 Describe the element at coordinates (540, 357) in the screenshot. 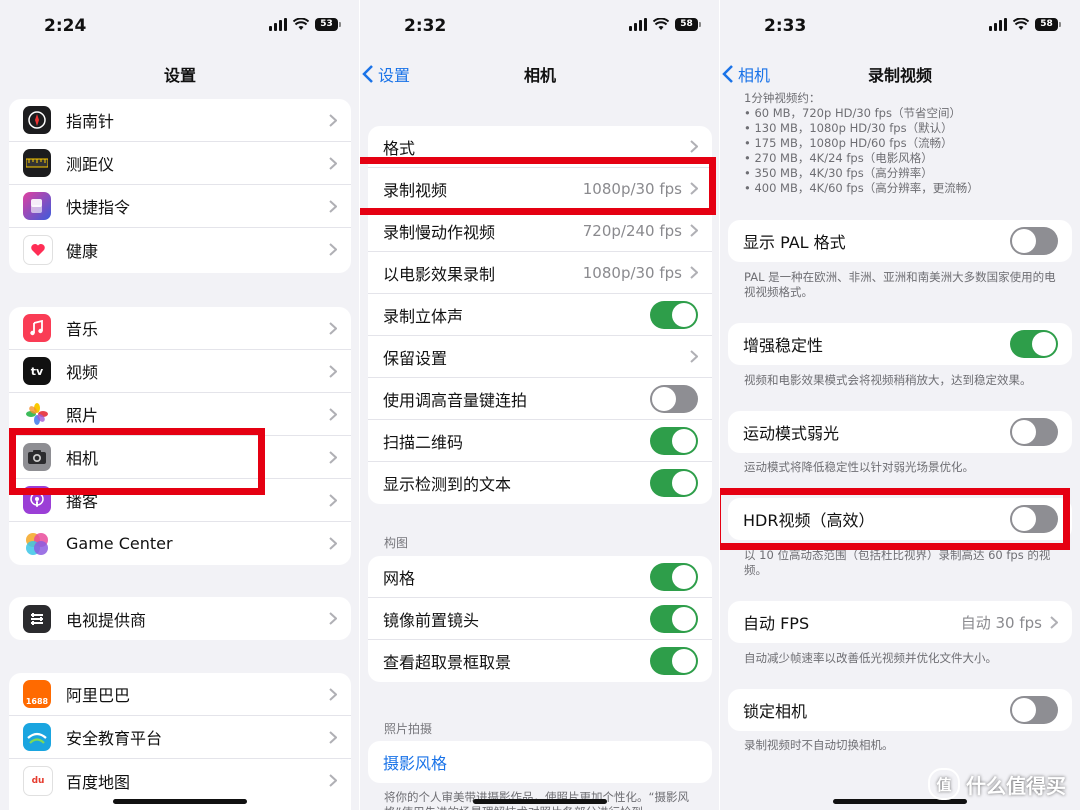

I see `camera-item-preserve-settings: 保留设置` at that location.